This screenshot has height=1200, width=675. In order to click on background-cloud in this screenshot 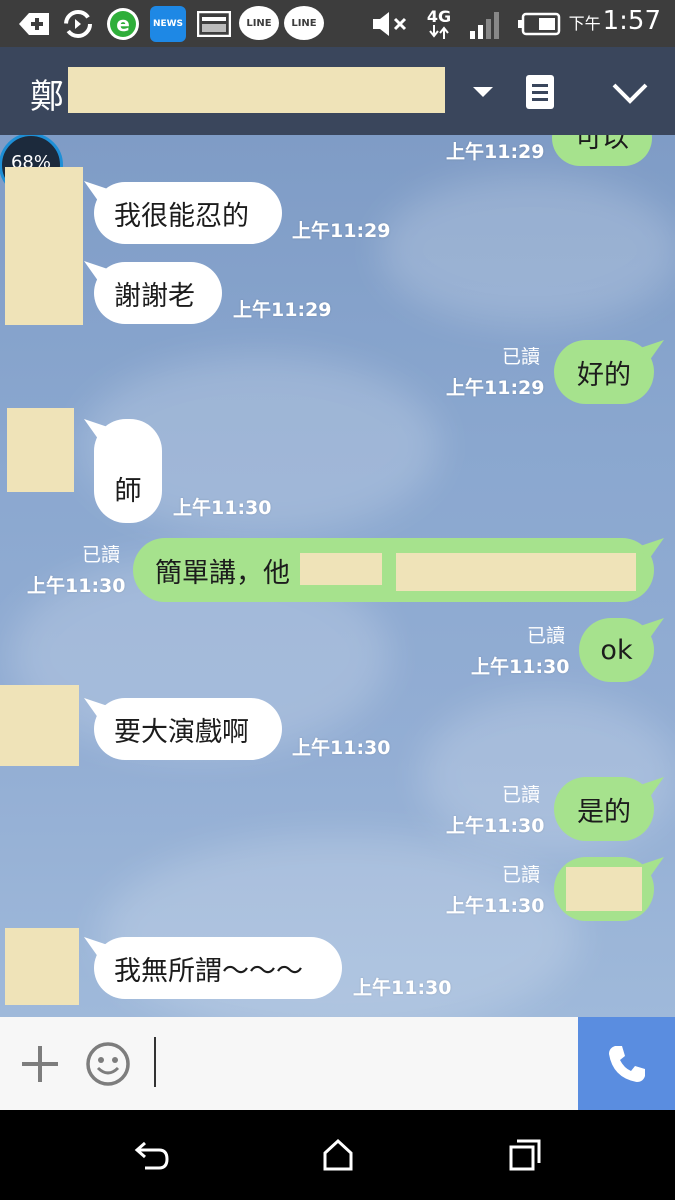, I will do `click(527, 250)`.